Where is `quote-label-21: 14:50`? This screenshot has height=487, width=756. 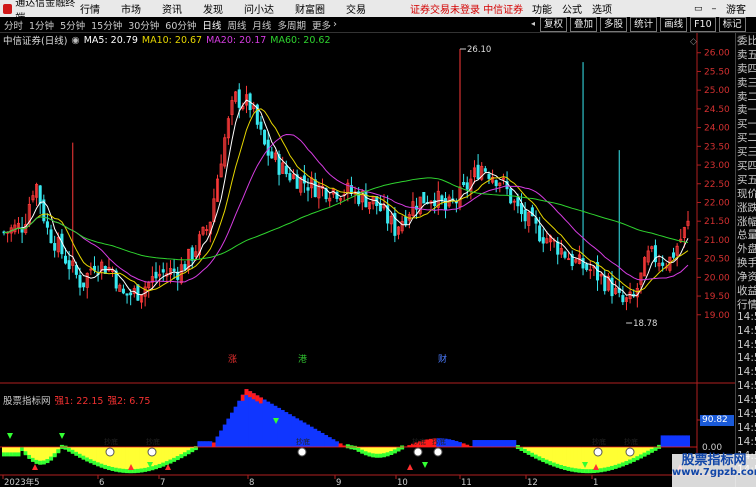 quote-label-21: 14:50 is located at coordinates (746, 330).